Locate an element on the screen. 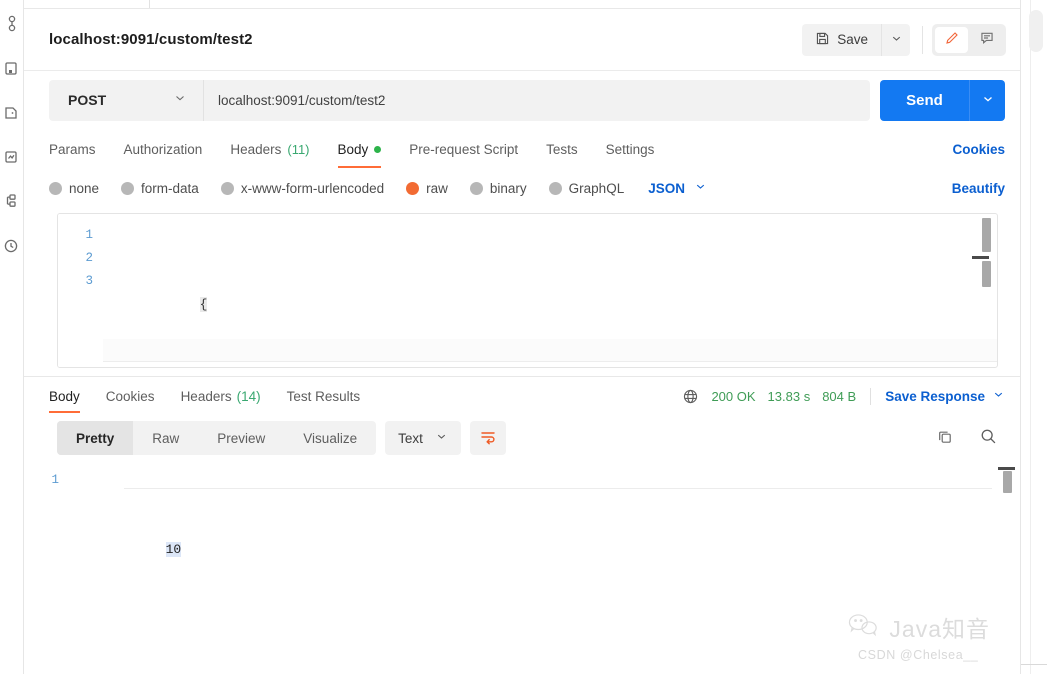  save-button-group: Save is located at coordinates (856, 39).